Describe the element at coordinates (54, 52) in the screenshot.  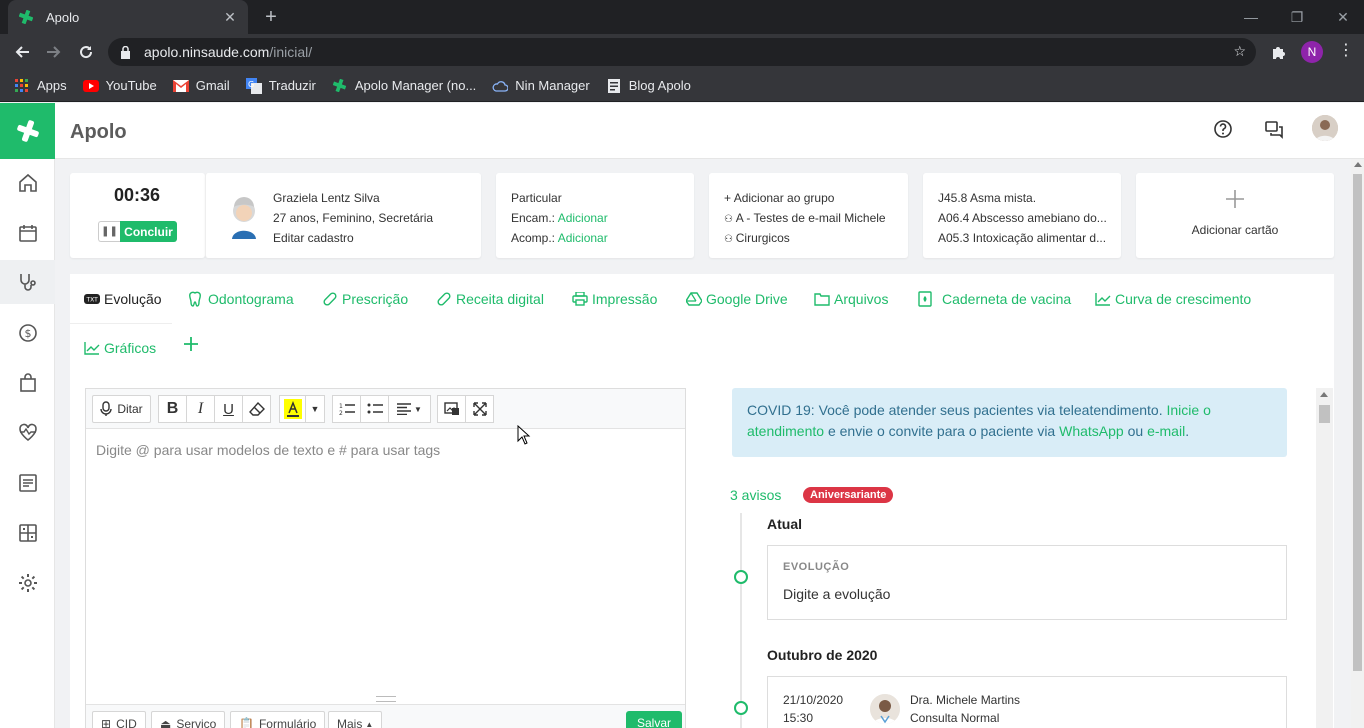
I see `forward-button` at that location.